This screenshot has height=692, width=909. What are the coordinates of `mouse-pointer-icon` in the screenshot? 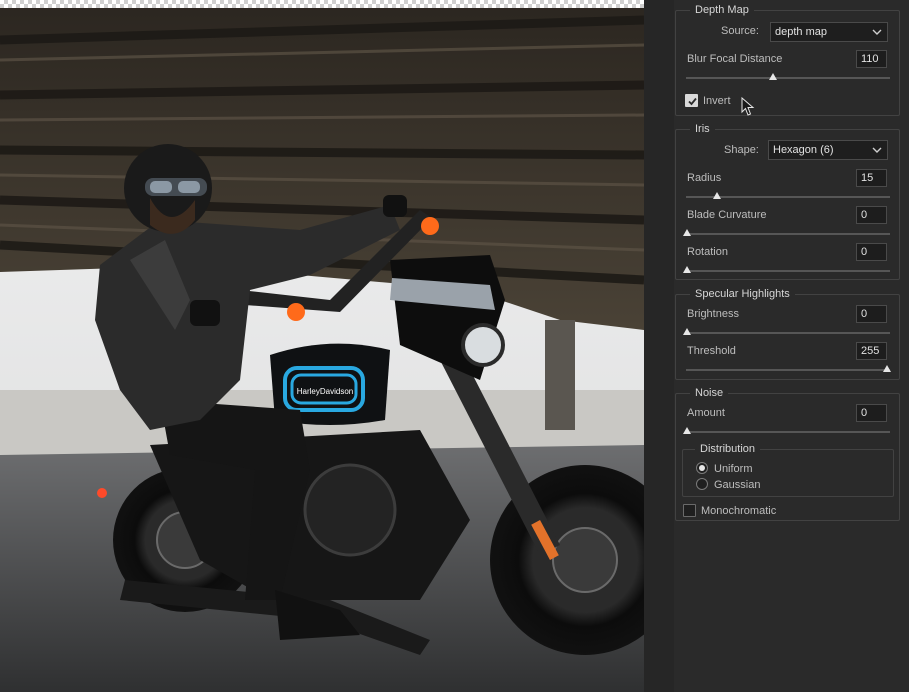 It's located at (748, 106).